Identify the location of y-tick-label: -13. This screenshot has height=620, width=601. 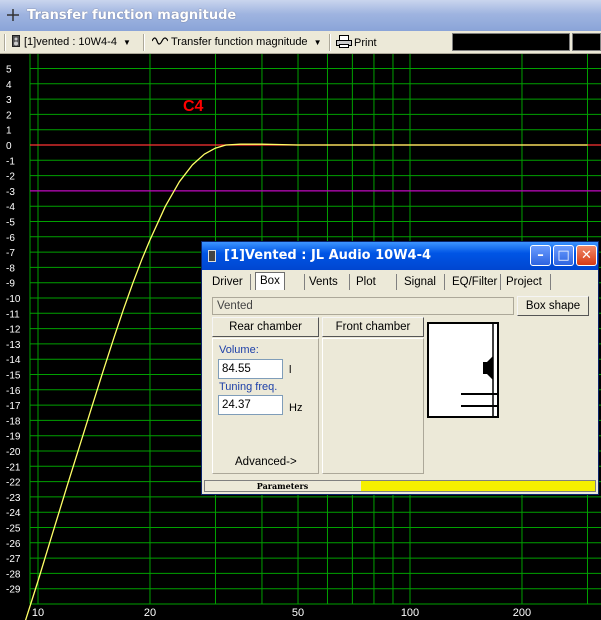
(13, 345).